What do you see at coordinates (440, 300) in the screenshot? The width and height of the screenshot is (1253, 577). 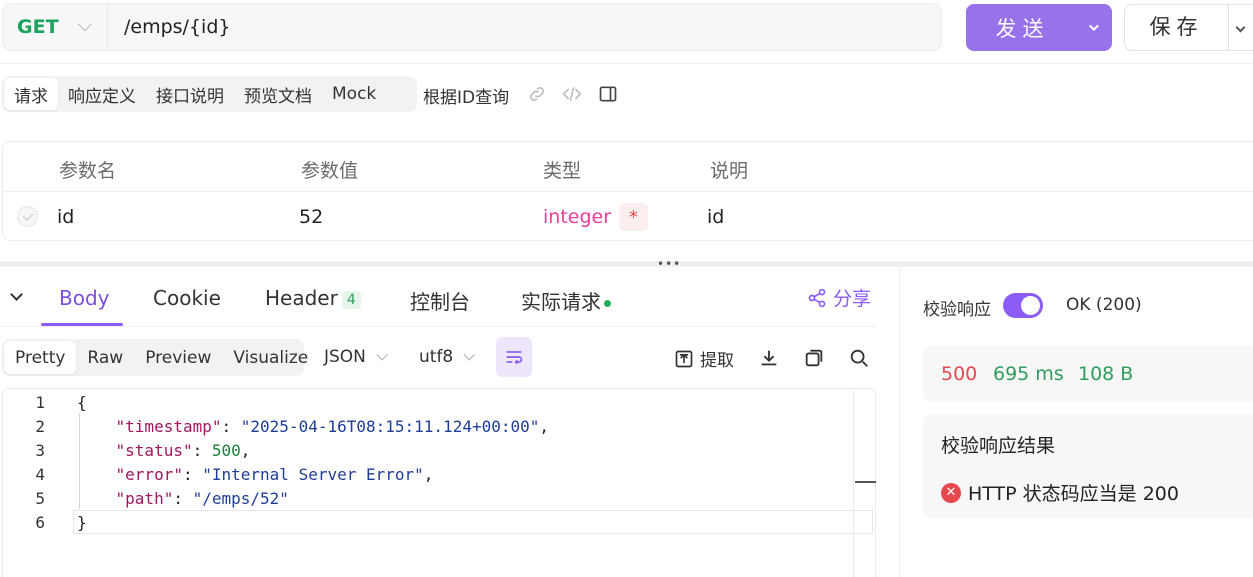 I see `tab-console: 控制台` at bounding box center [440, 300].